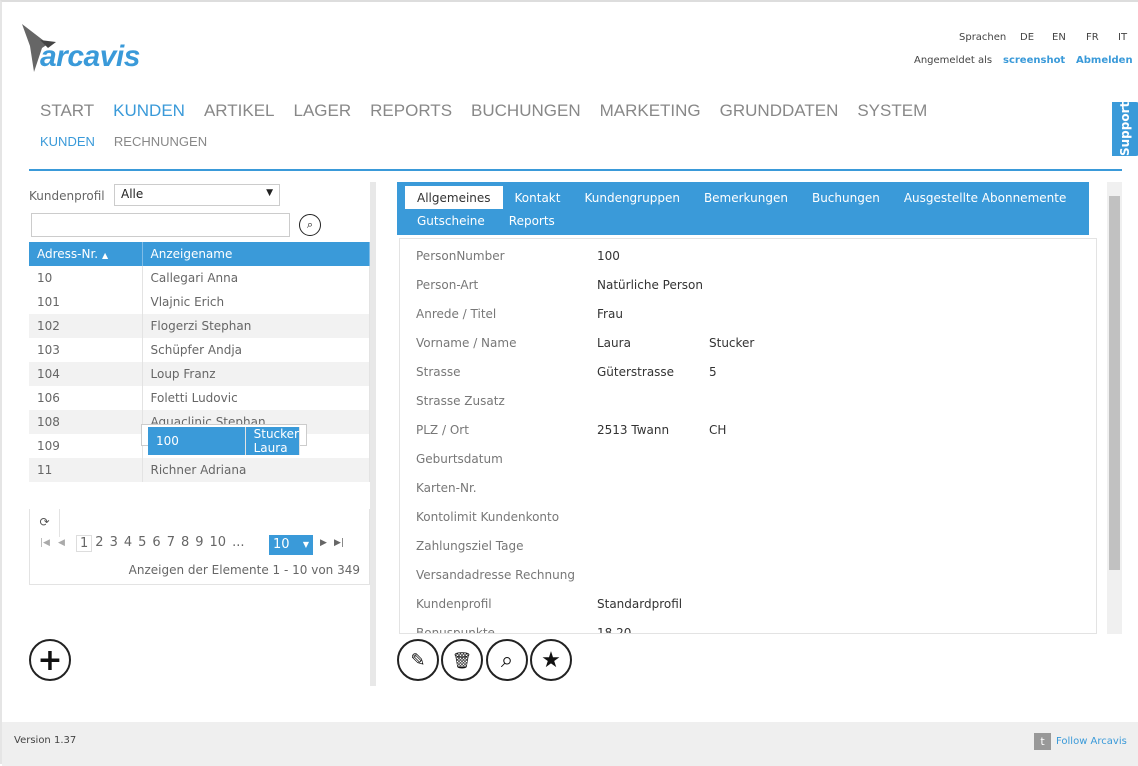 This screenshot has height=766, width=1138. Describe the element at coordinates (218, 543) in the screenshot. I see `page-link: 10` at that location.